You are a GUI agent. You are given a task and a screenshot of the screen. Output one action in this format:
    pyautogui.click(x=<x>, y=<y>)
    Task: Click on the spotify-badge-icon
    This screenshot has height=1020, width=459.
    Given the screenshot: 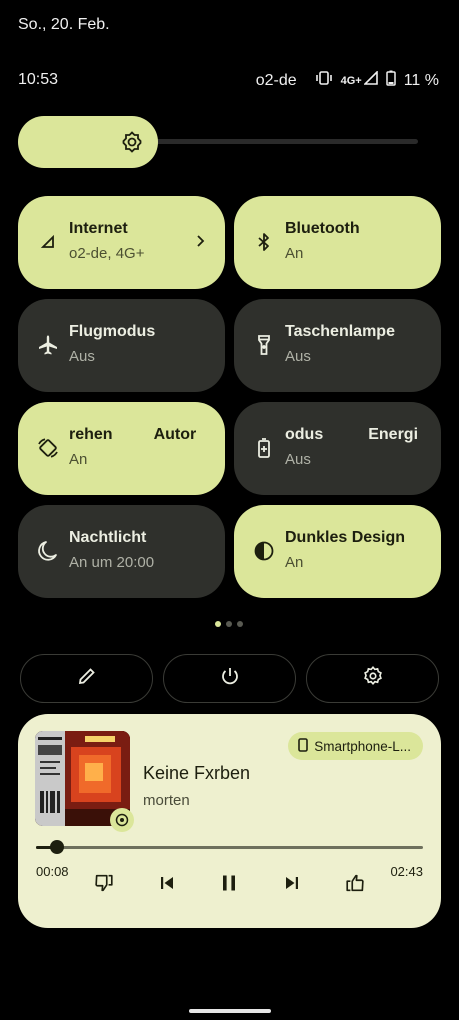 What is the action you would take?
    pyautogui.click(x=122, y=820)
    